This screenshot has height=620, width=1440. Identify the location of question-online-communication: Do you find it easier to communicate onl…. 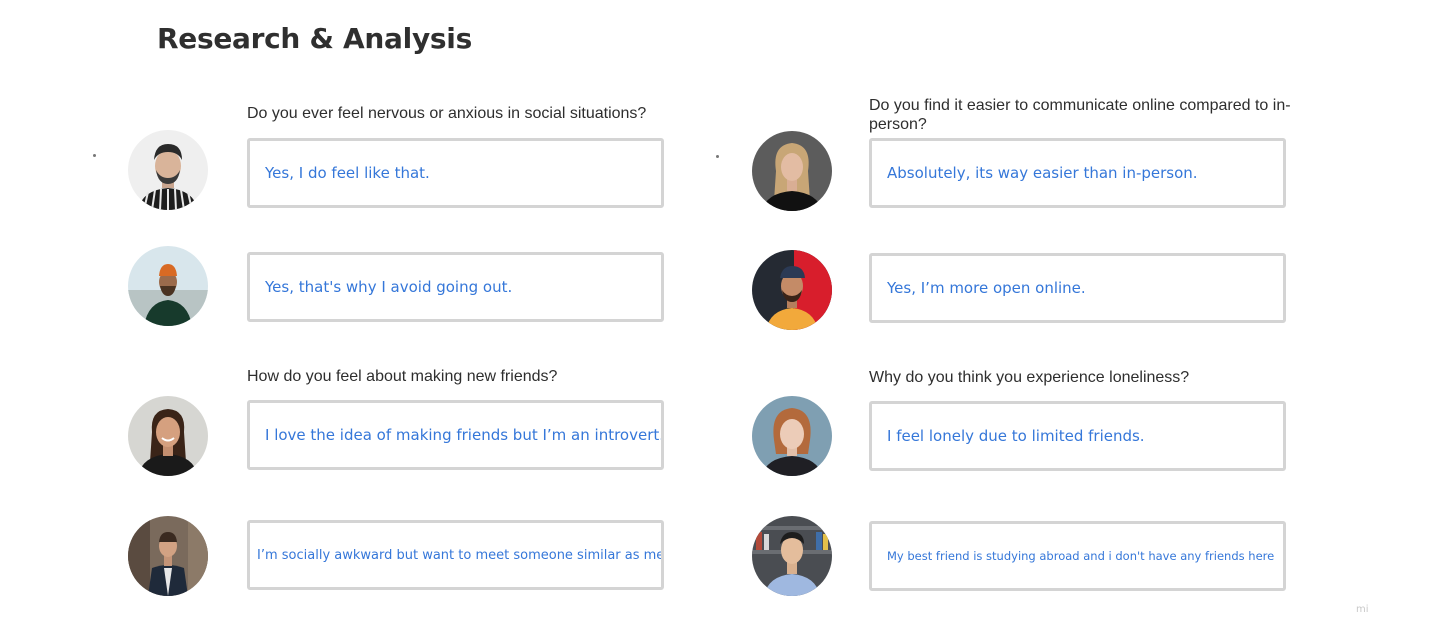
(1080, 115).